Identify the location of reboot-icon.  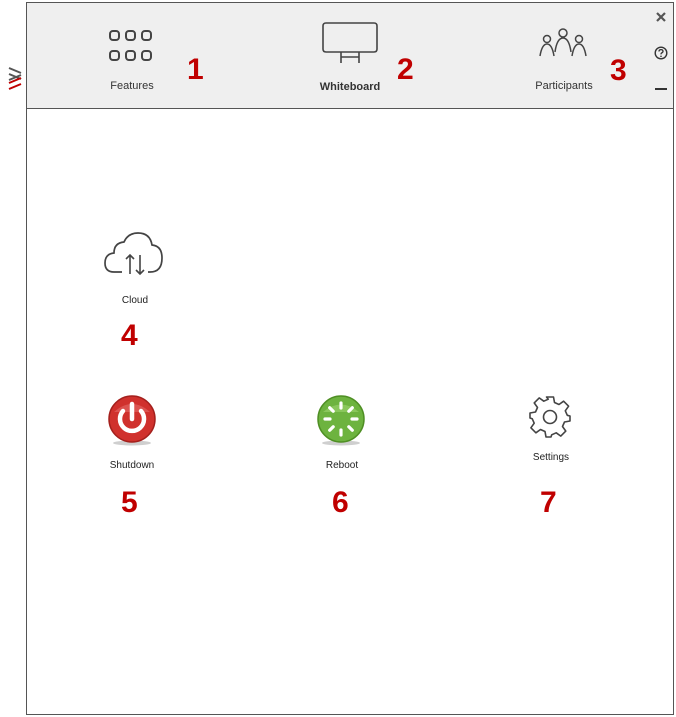
(341, 420).